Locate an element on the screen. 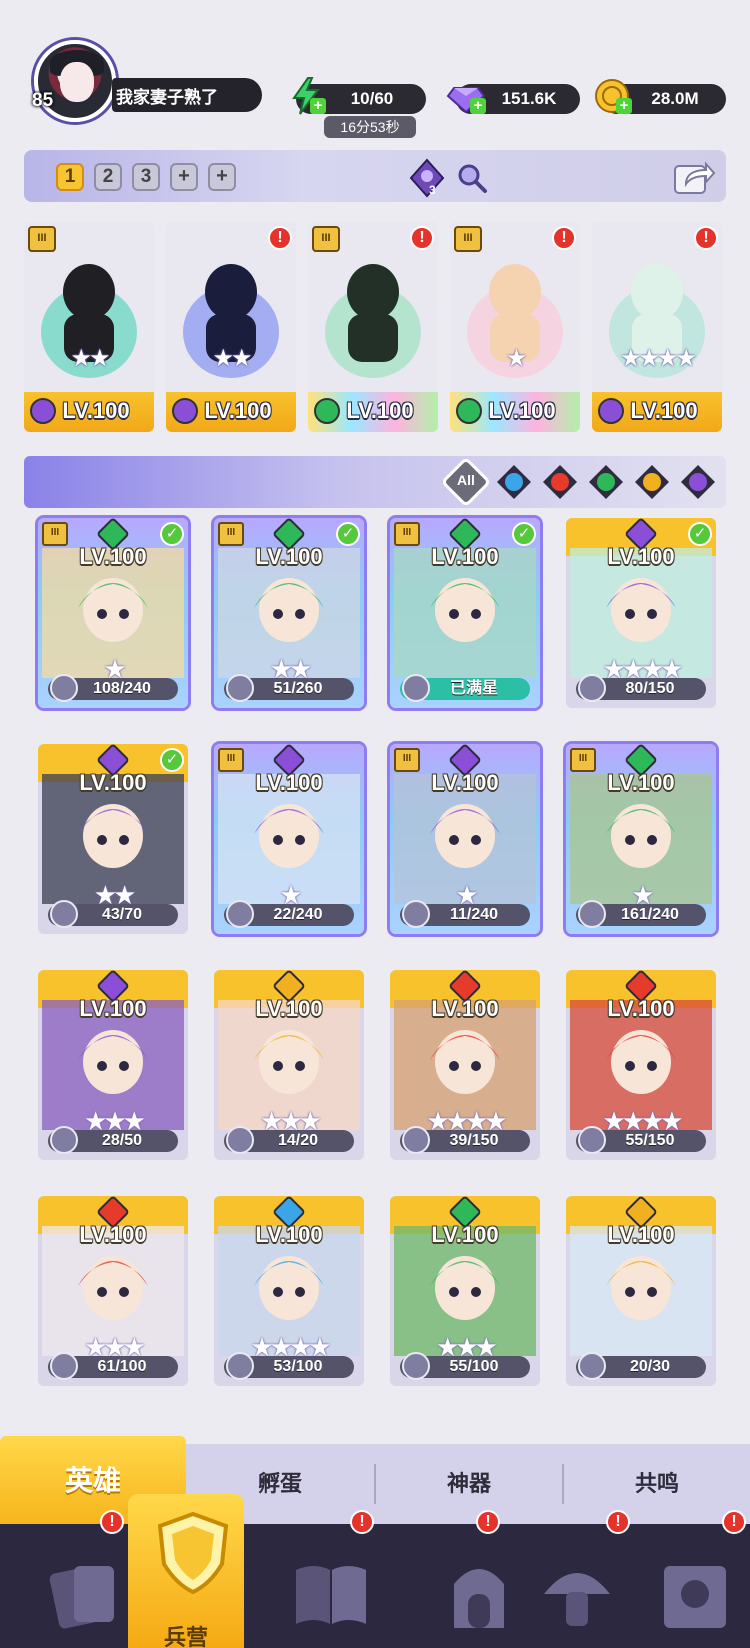 This screenshot has height=1648, width=750. hero-card: ✓ LV.100 ★★ 43/70 is located at coordinates (113, 839).